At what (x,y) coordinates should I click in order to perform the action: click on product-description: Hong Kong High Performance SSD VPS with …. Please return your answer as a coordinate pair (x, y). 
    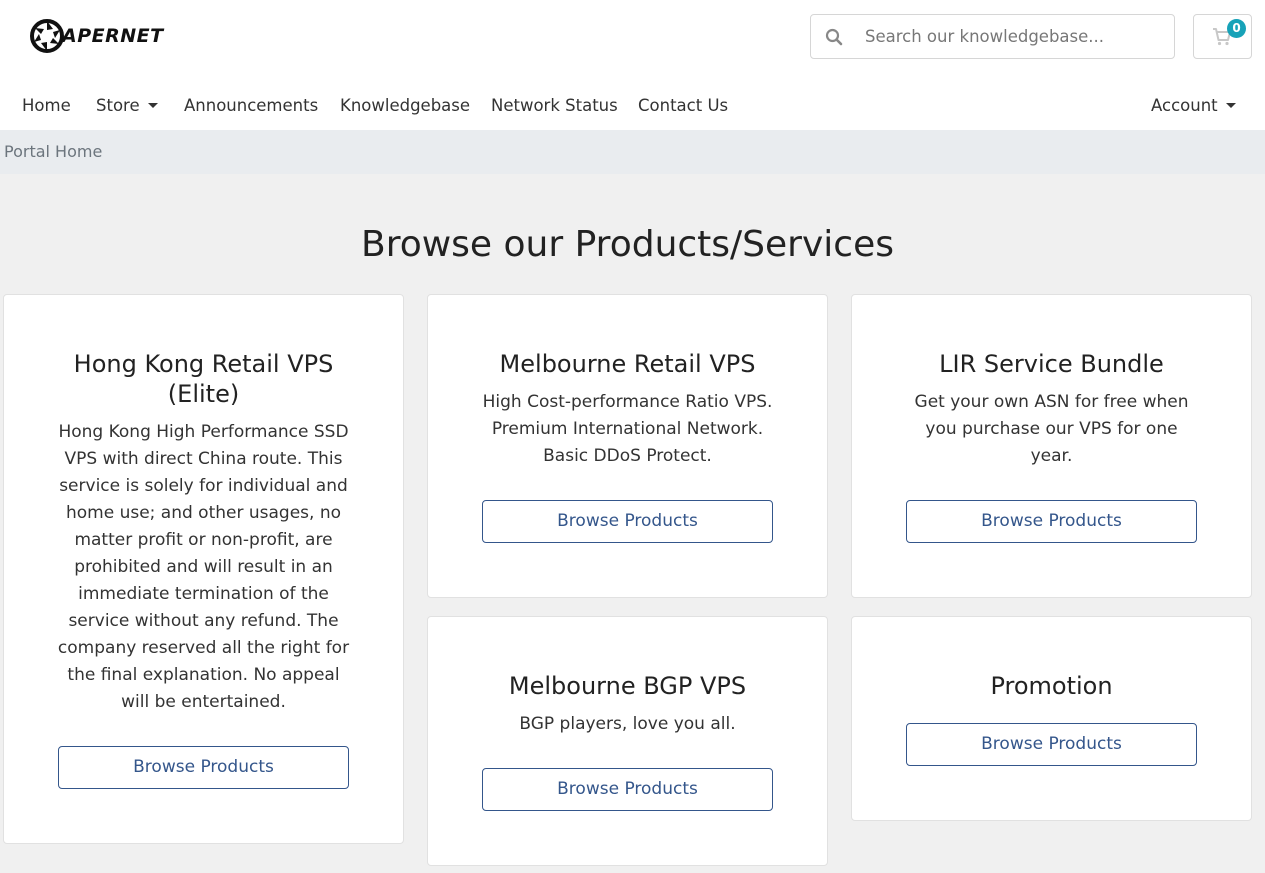
    Looking at the image, I should click on (203, 567).